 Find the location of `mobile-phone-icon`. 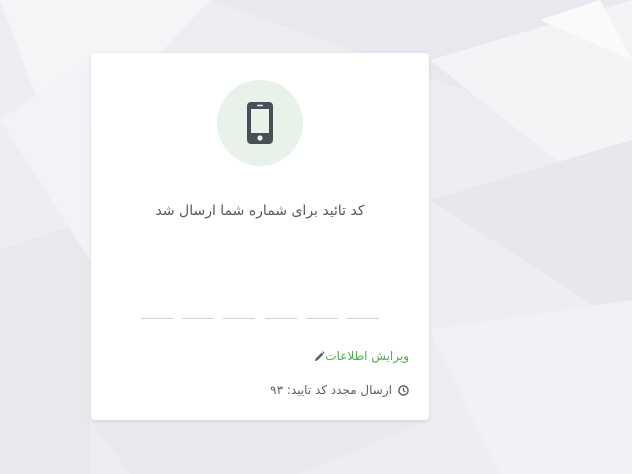

mobile-phone-icon is located at coordinates (260, 123).